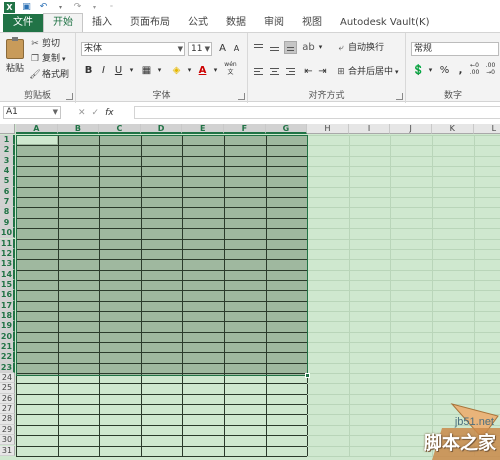 Image resolution: width=500 pixels, height=460 pixels. I want to click on merge-dropdown-icon: ▾, so click(397, 72).